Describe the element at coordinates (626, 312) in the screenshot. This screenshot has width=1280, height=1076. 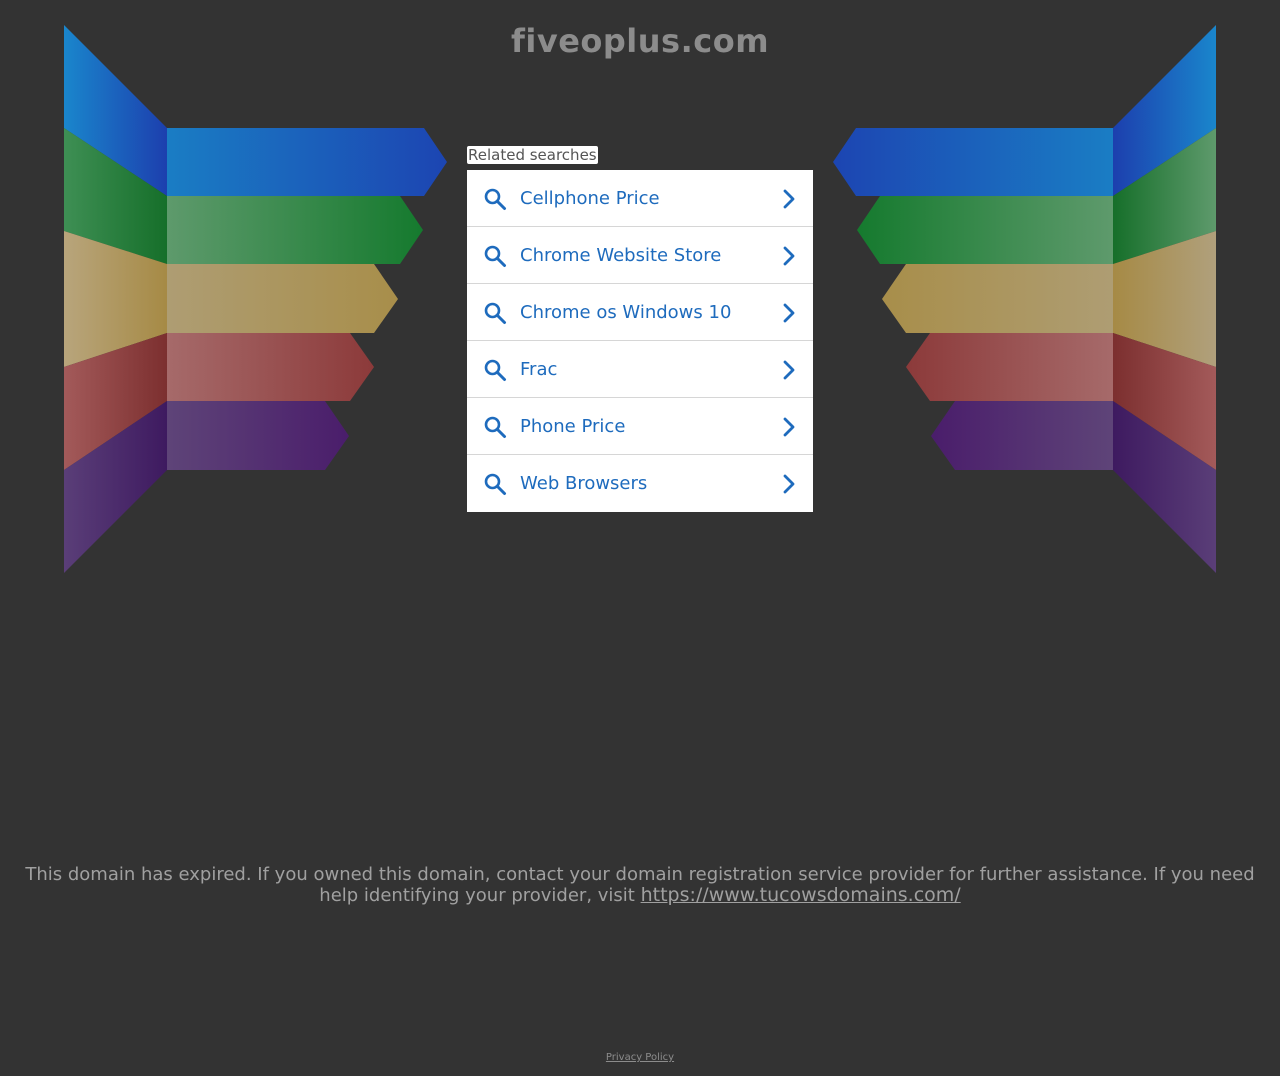
I see `related-search-label: Chrome os Windows 10` at that location.